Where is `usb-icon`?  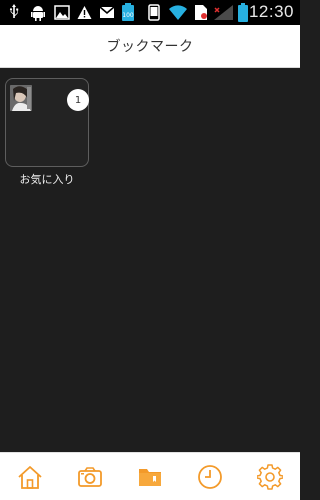 usb-icon is located at coordinates (14, 11).